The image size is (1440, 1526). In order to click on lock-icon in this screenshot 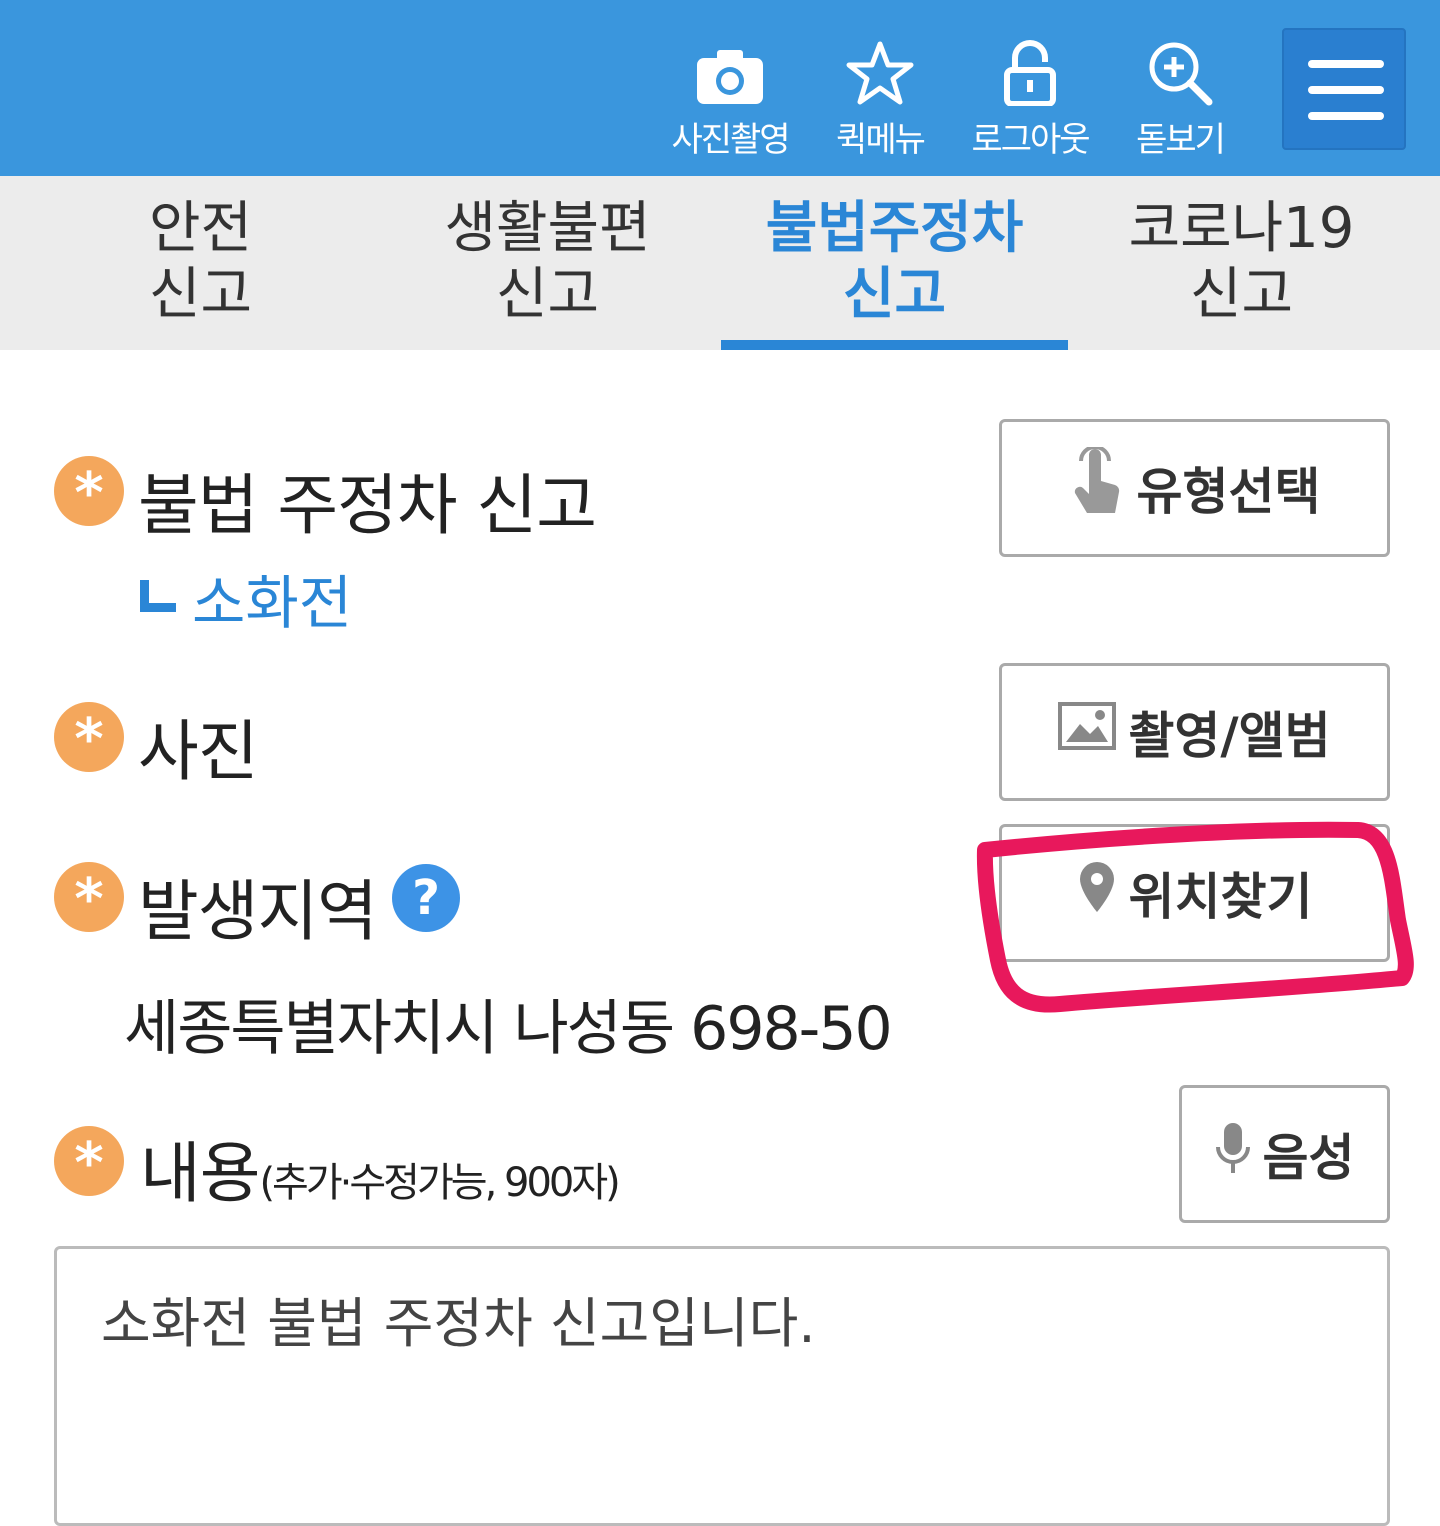, I will do `click(1030, 70)`.